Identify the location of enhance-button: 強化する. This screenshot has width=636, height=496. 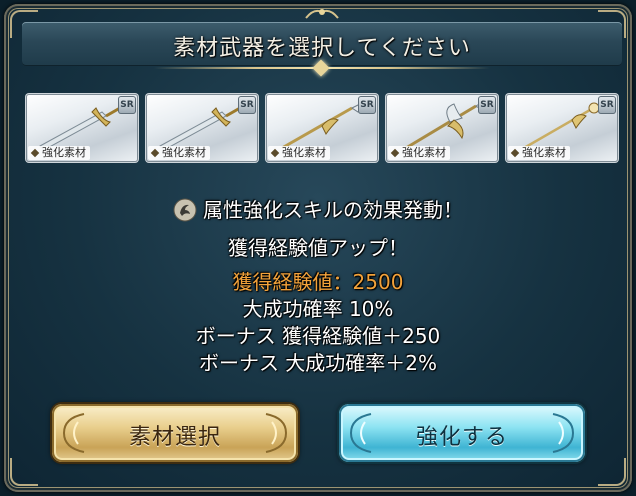
(462, 433).